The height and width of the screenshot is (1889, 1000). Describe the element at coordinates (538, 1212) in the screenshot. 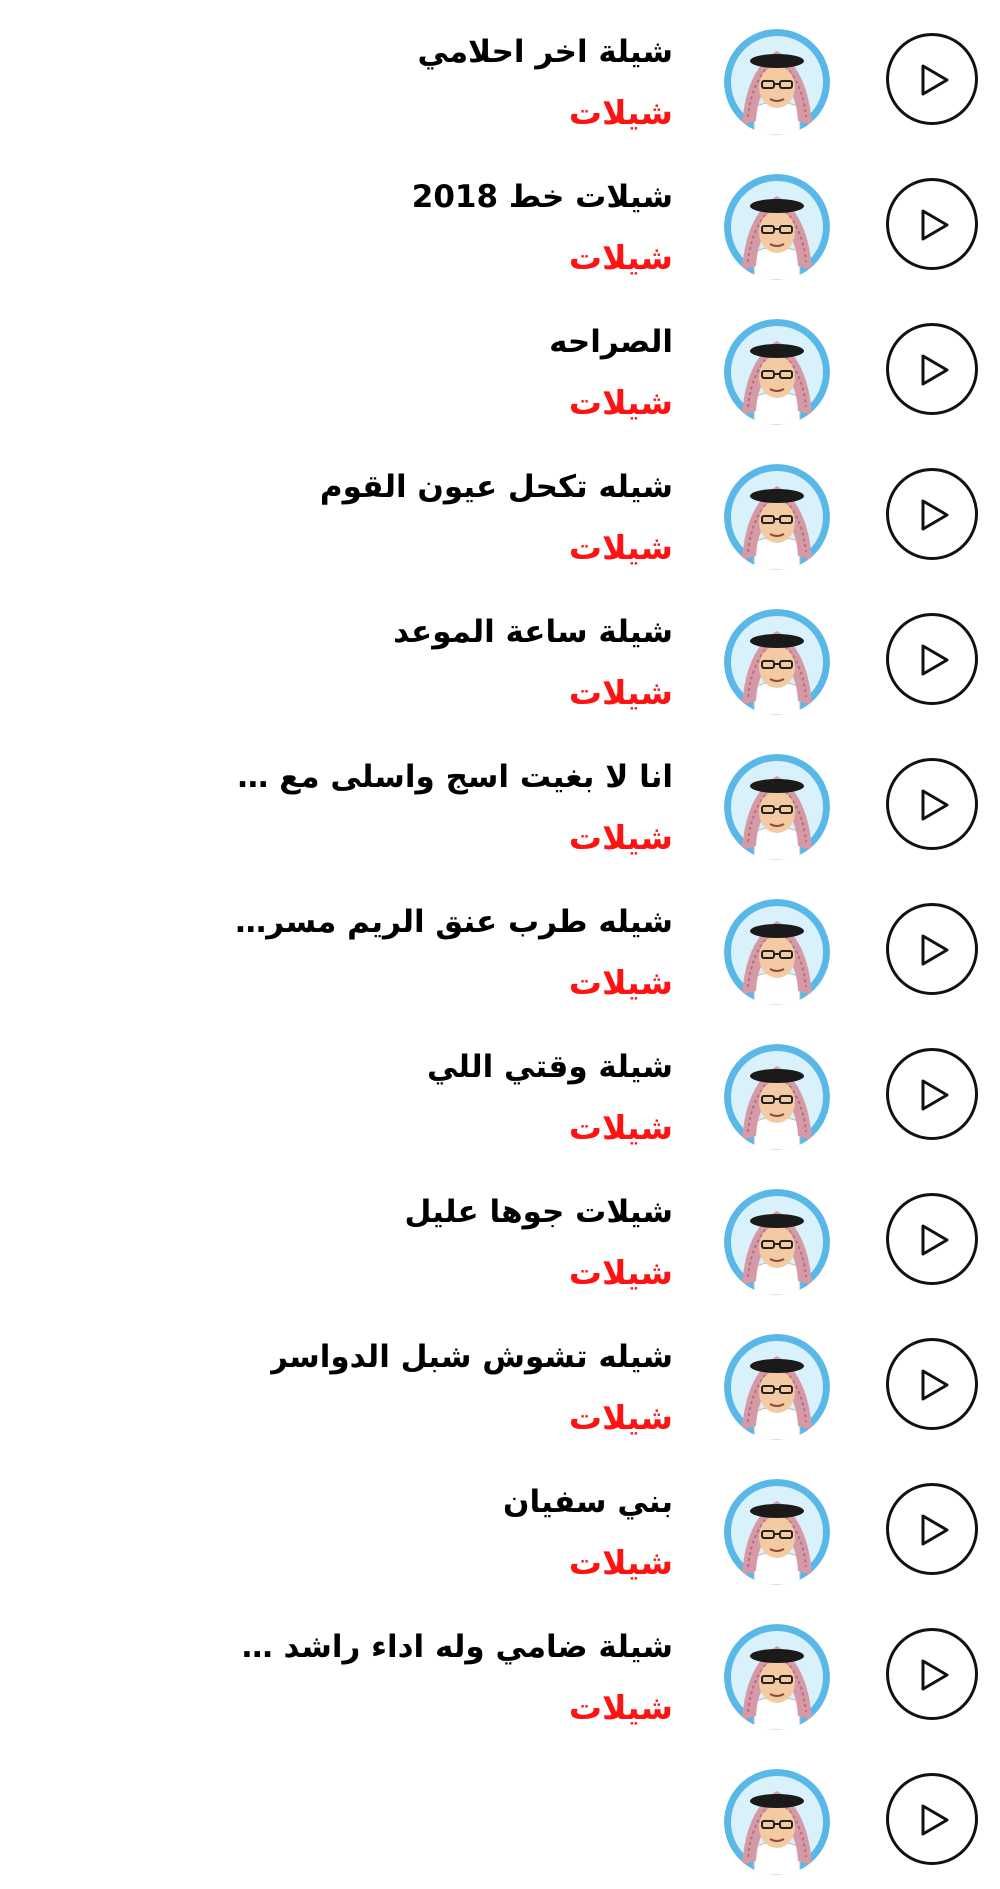

I see `song-title: شيلات جوها عليل` at that location.